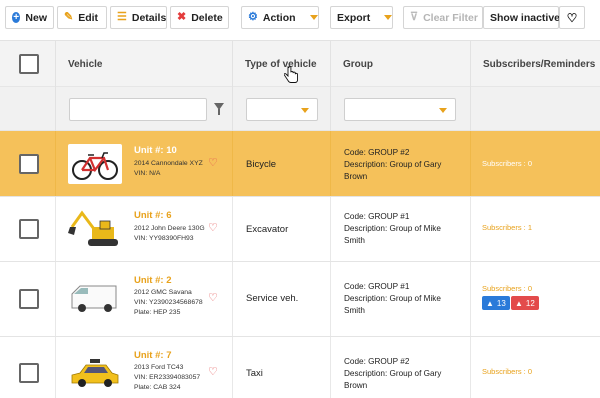 This screenshot has width=600, height=398. What do you see at coordinates (152, 280) in the screenshot?
I see `unit-number: Unit #: 2` at bounding box center [152, 280].